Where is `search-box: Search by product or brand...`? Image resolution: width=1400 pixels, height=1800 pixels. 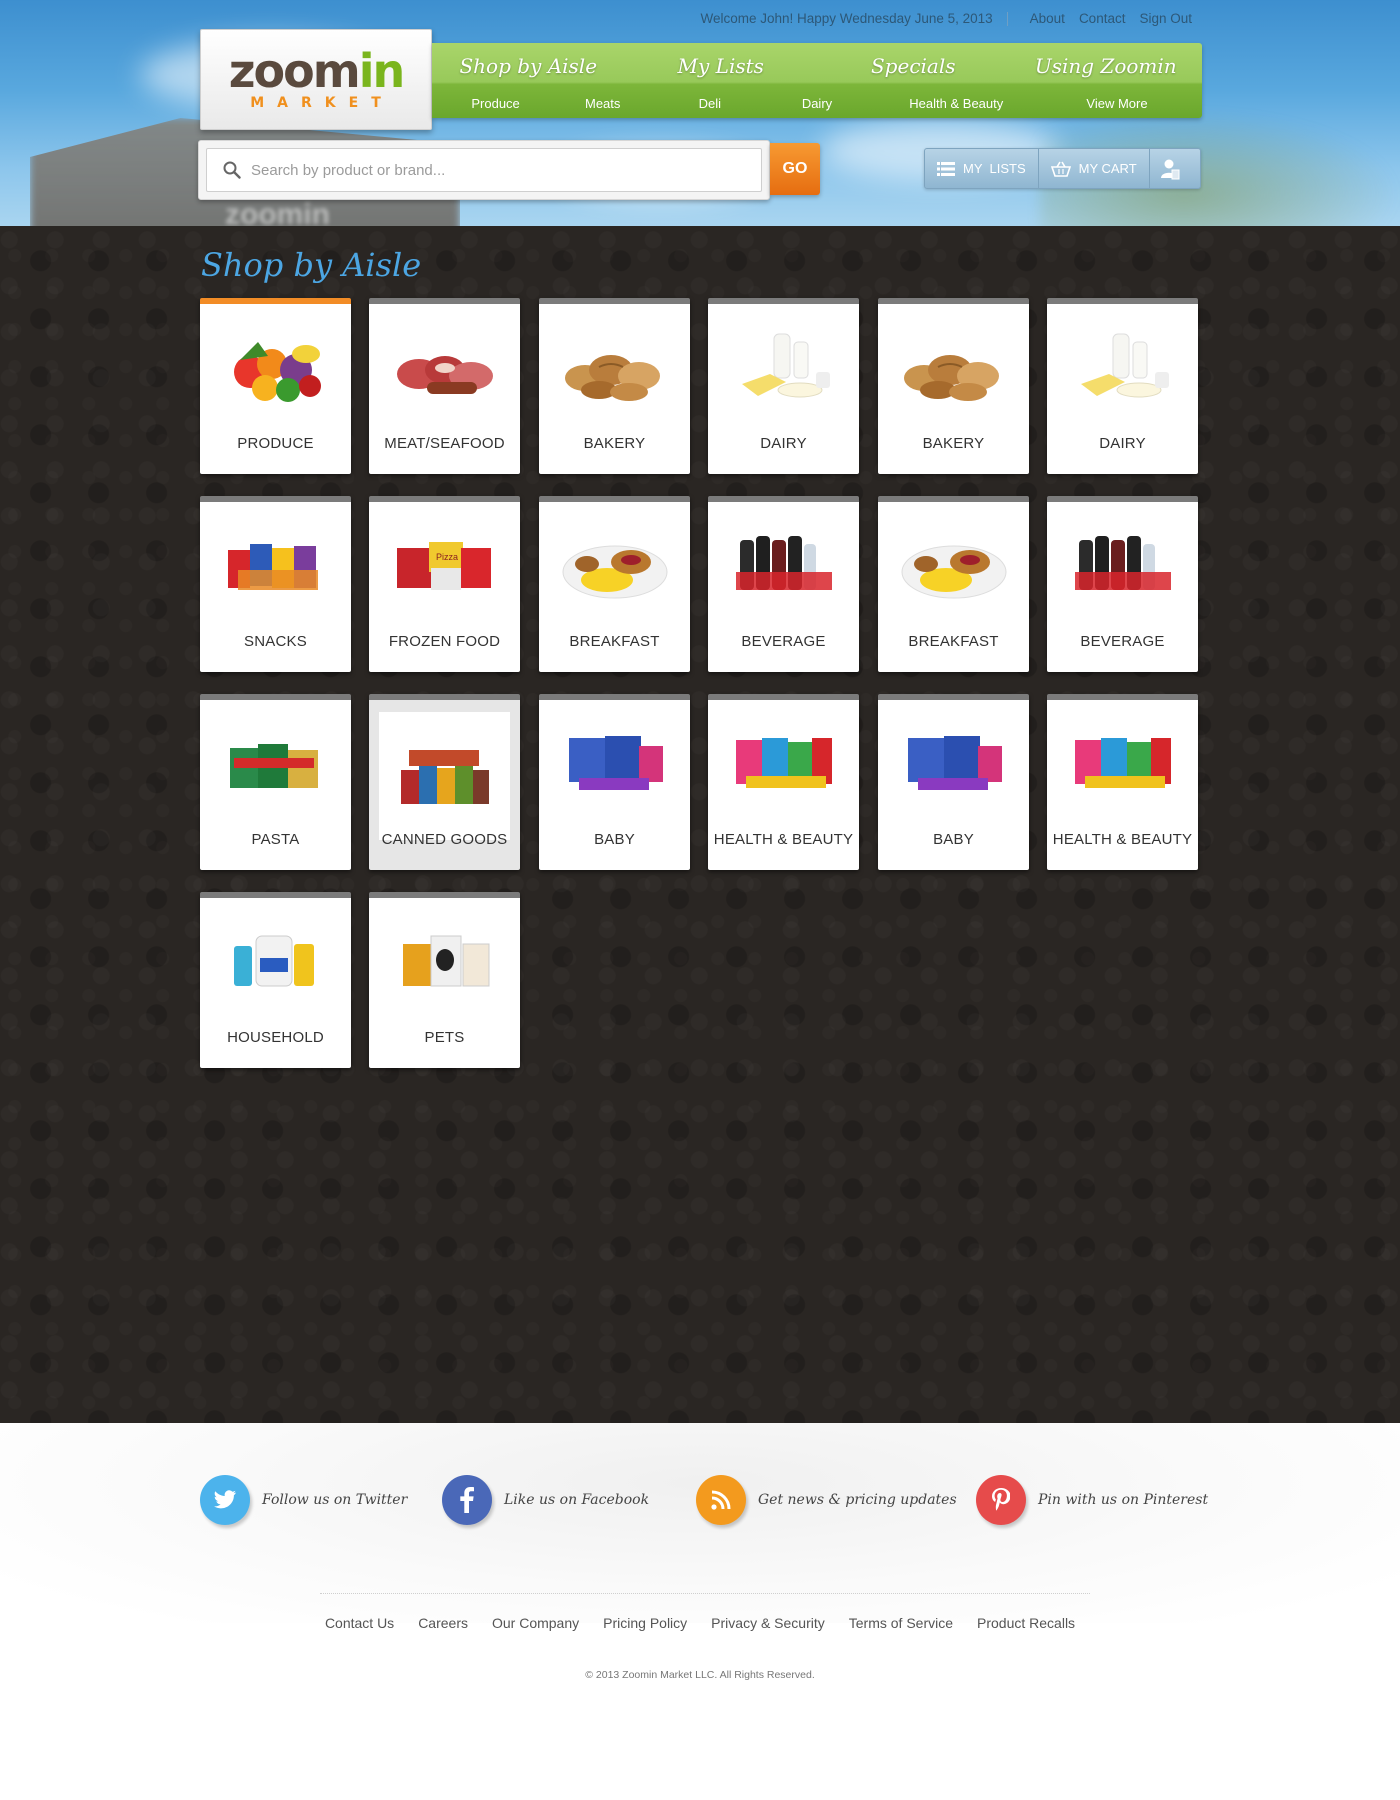 search-box: Search by product or brand... is located at coordinates (484, 170).